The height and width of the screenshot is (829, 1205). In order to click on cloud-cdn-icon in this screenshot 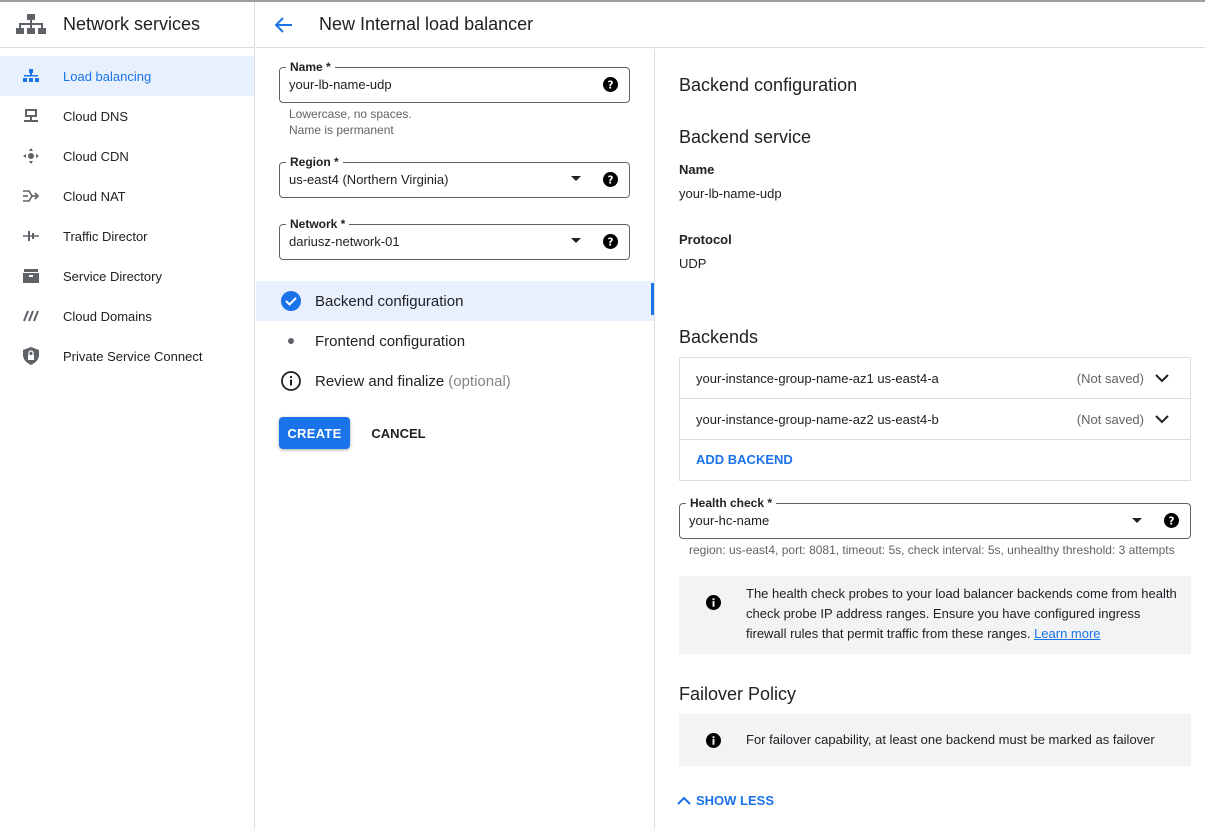, I will do `click(31, 156)`.